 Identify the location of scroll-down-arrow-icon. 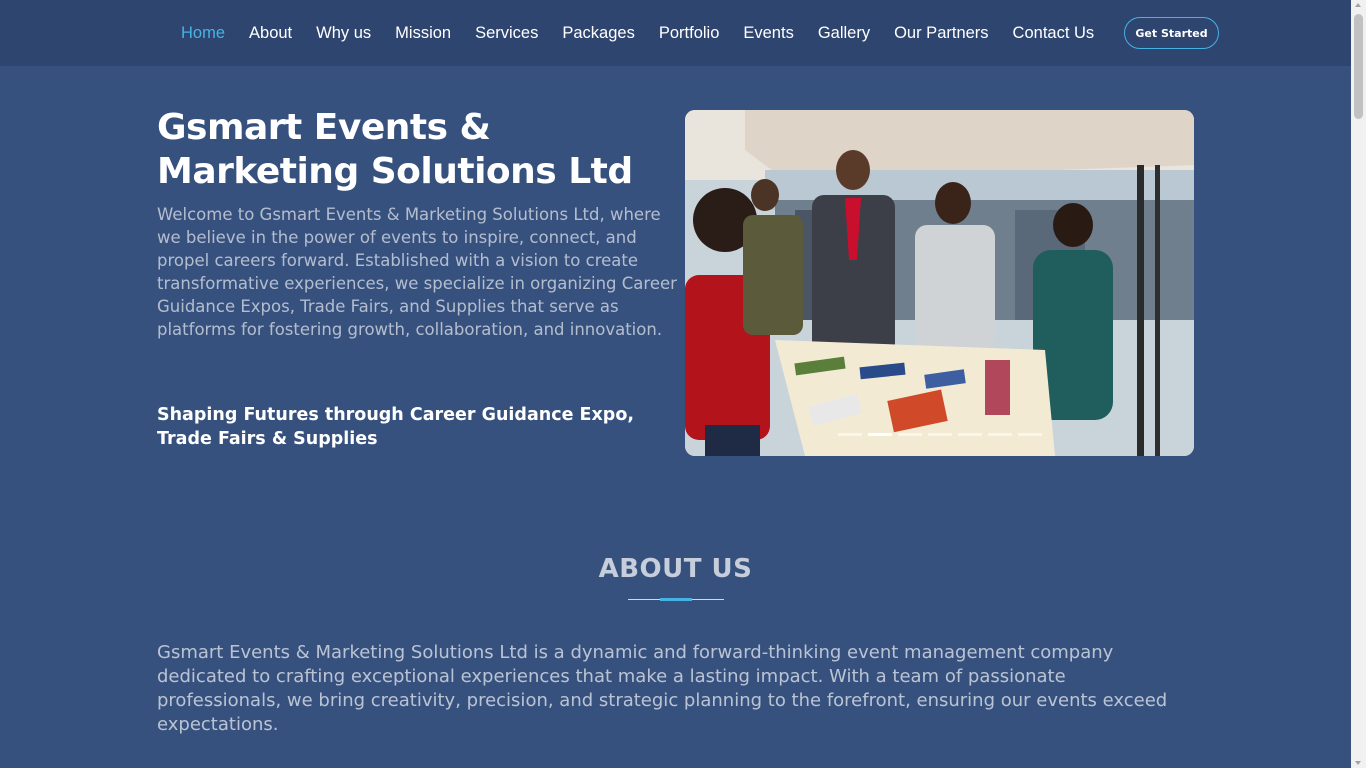
(1358, 763).